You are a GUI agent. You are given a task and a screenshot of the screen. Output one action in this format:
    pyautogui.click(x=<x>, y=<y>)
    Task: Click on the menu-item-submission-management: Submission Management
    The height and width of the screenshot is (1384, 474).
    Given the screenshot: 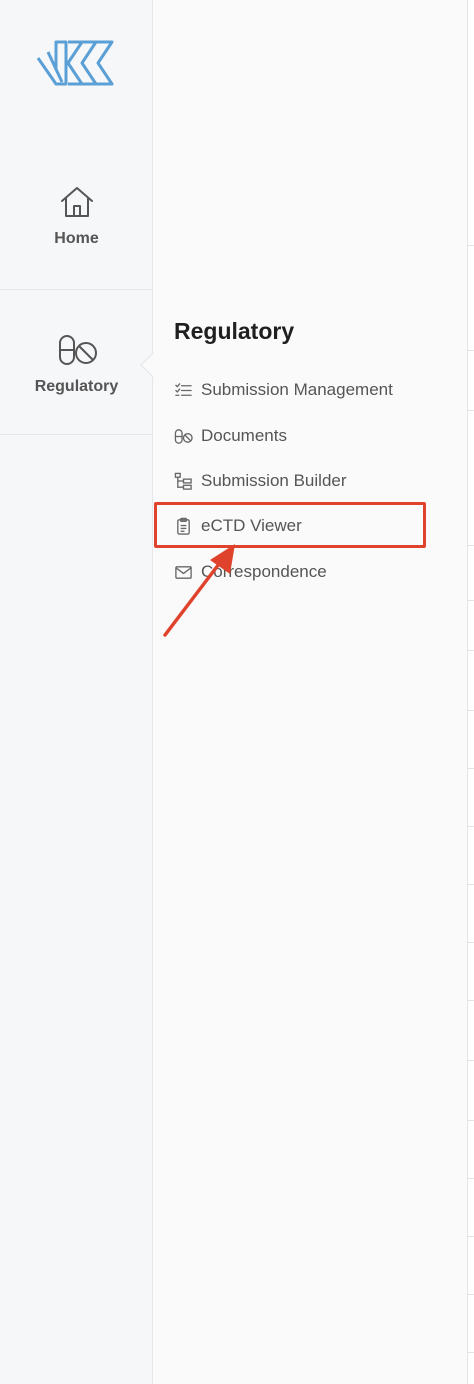 What is the action you would take?
    pyautogui.click(x=320, y=390)
    